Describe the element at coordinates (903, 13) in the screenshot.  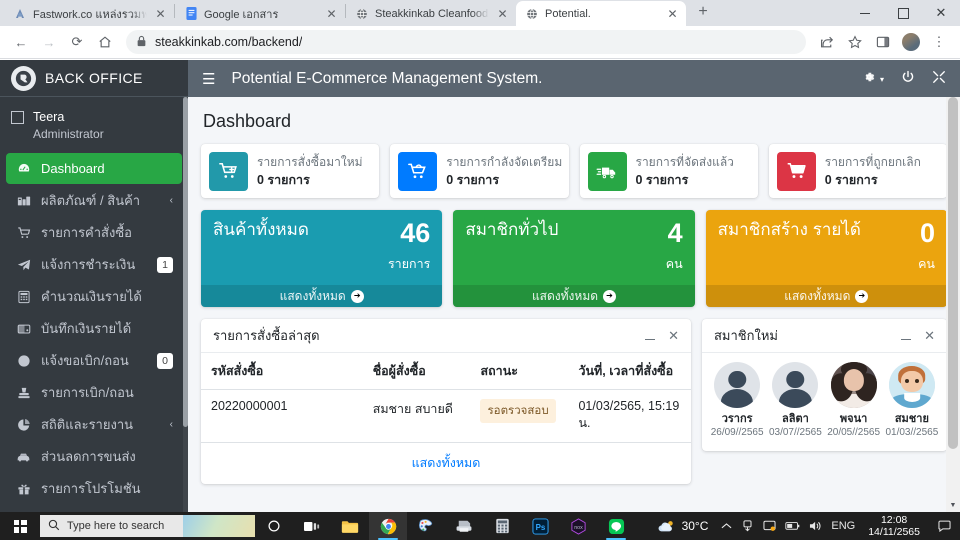
I see `window-maximize-button` at that location.